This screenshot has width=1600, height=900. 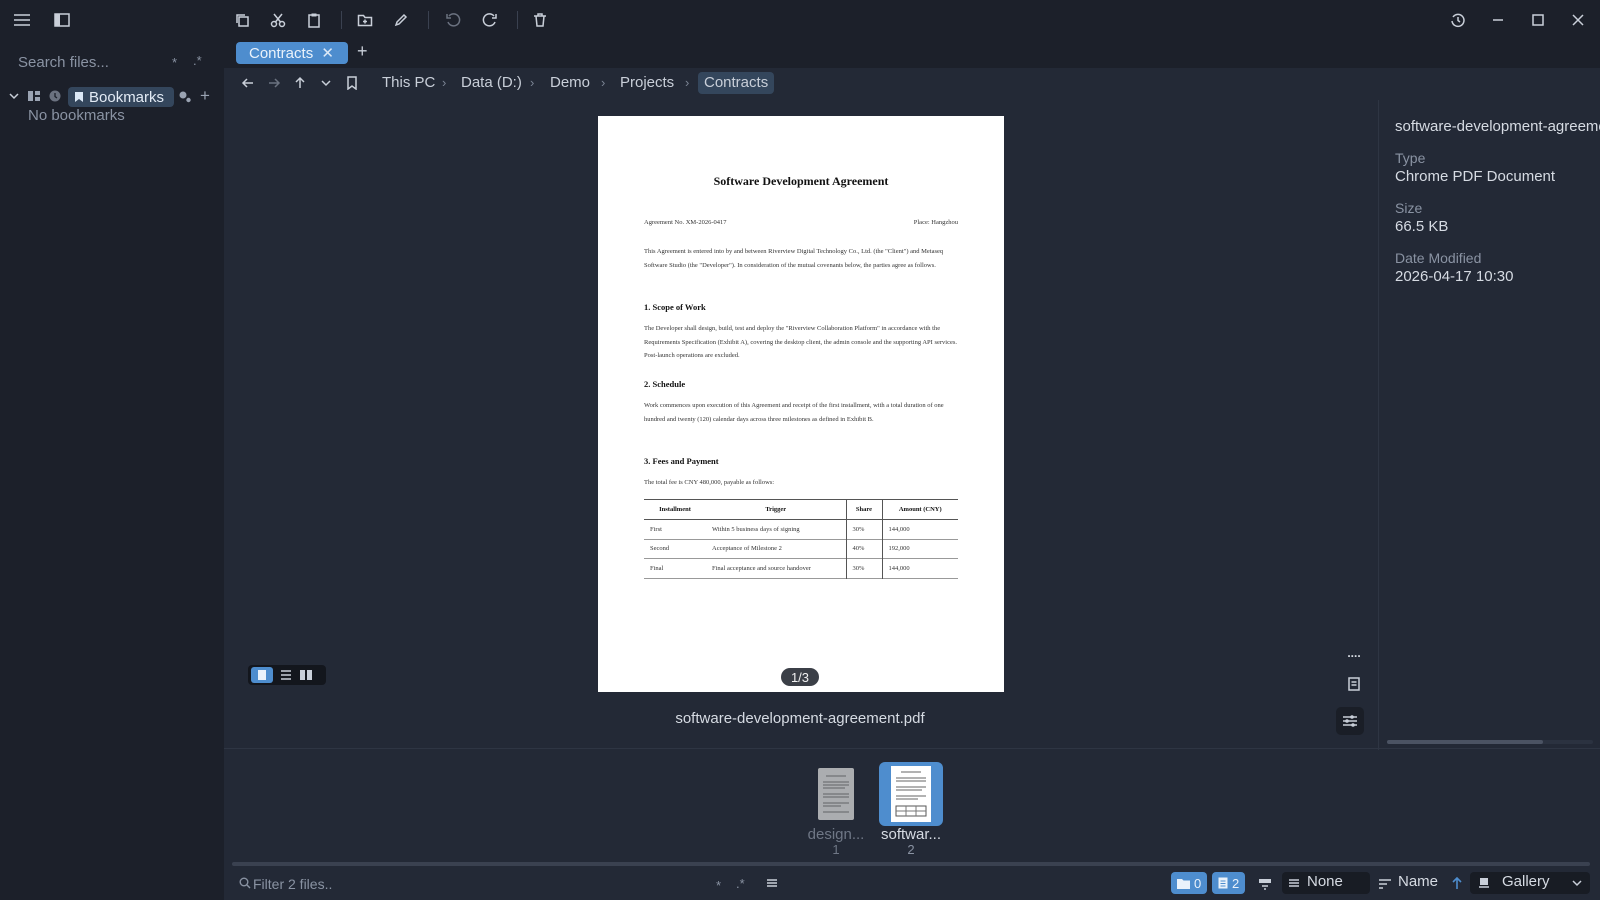 What do you see at coordinates (801, 181) in the screenshot?
I see `pdf-title: Software Development Agreement` at bounding box center [801, 181].